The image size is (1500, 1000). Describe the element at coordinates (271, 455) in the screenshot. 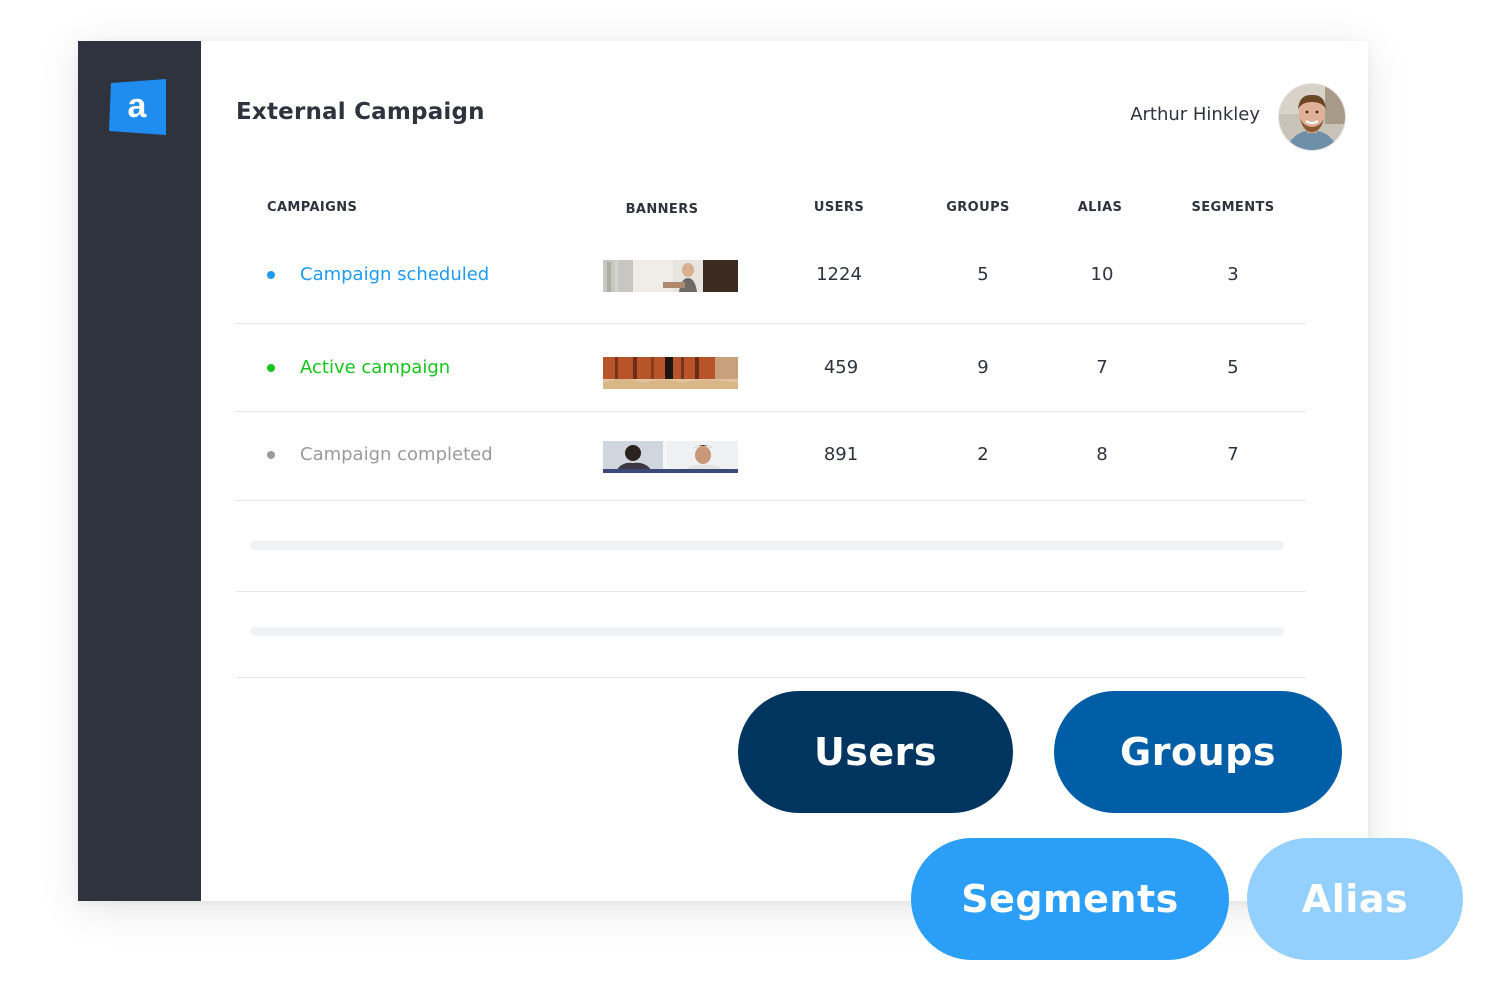

I see `status-dot-completed` at that location.